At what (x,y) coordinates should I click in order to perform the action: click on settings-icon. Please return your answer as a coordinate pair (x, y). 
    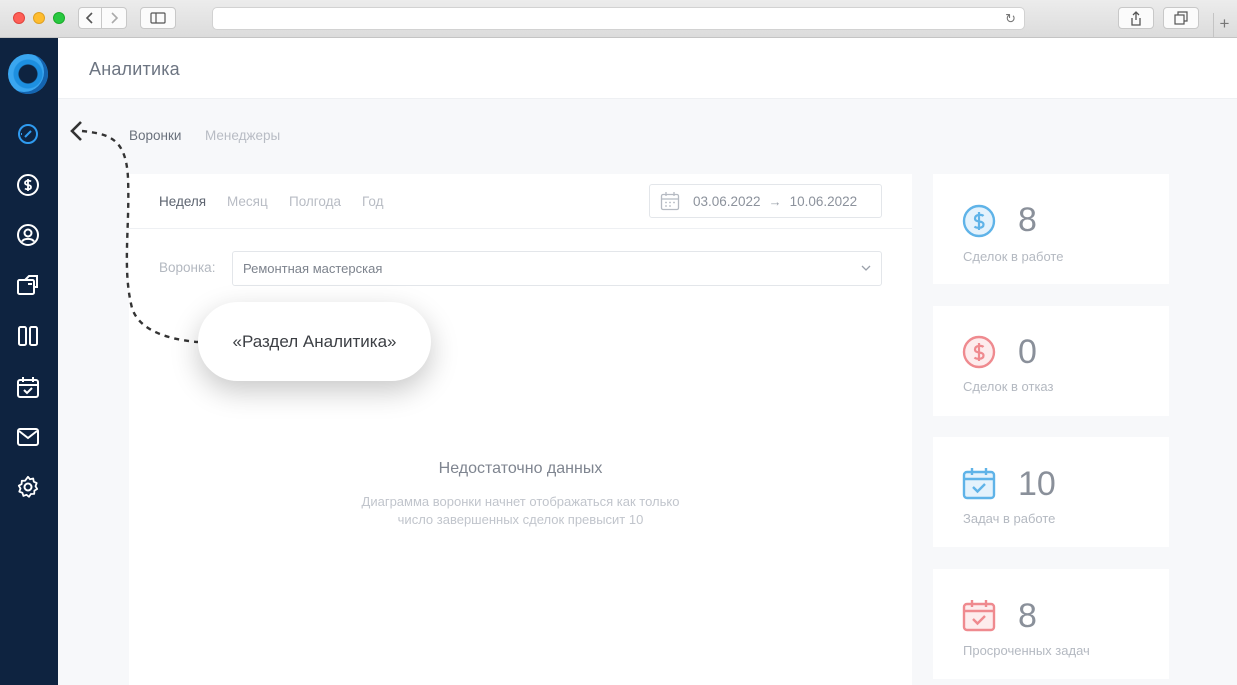
    Looking at the image, I should click on (28, 486).